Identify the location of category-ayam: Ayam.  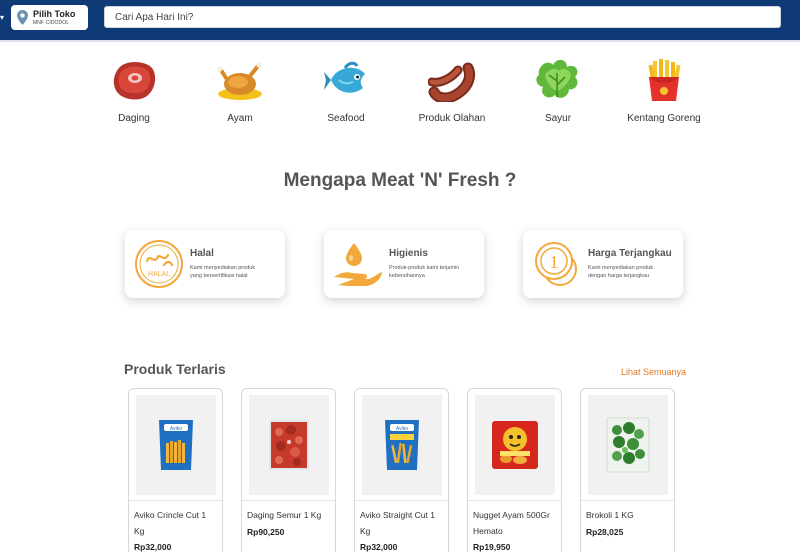
(240, 92).